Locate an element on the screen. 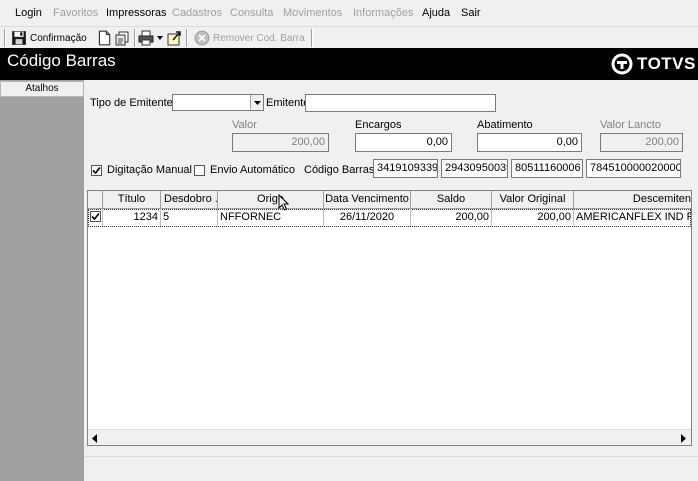  cell-valor-original: 200,00 is located at coordinates (533, 217).